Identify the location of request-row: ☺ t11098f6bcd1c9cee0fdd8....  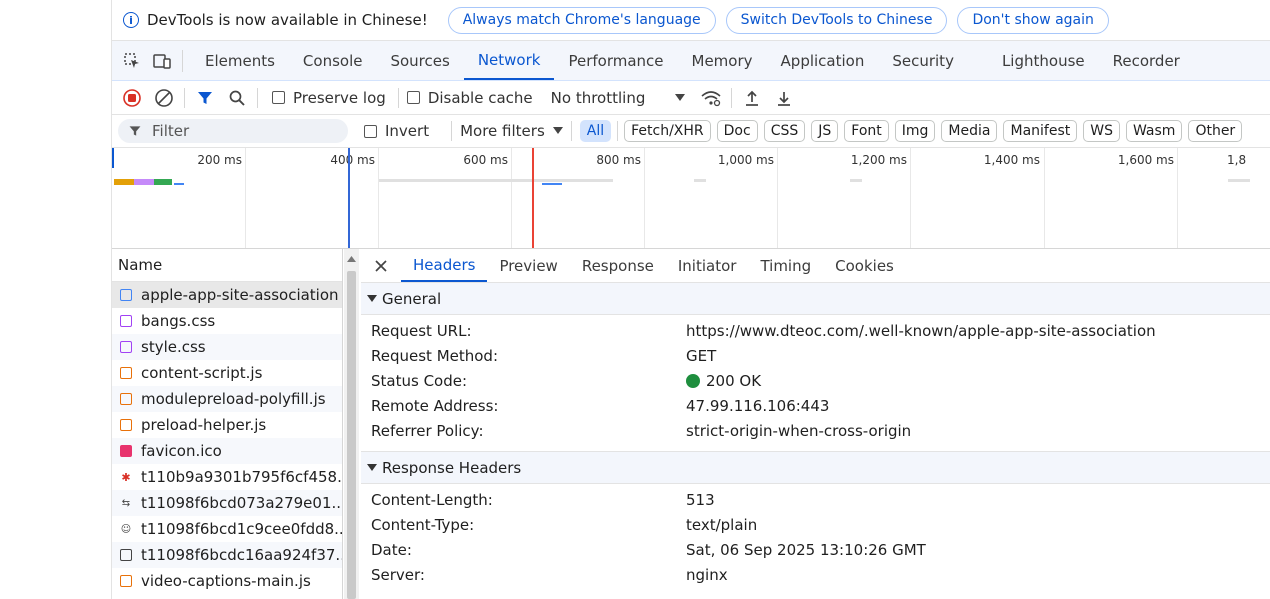
(227, 529).